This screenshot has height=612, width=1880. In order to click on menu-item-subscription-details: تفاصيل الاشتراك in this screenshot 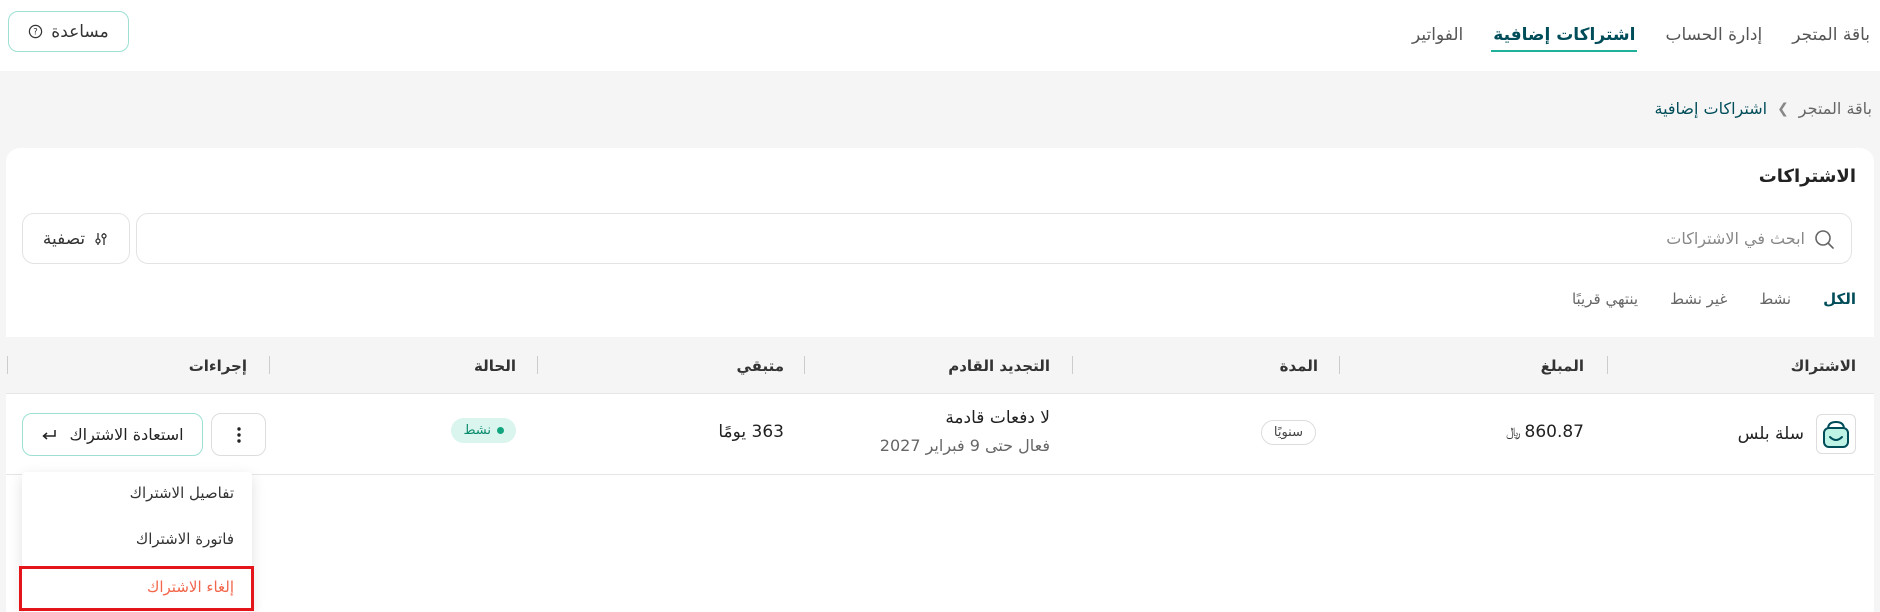, I will do `click(182, 493)`.